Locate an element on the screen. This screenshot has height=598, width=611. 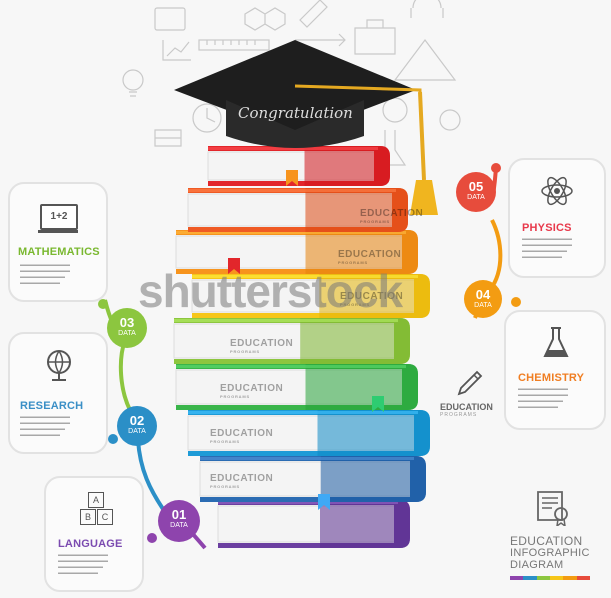
language-title: LANGUAGE is located at coordinates (90, 544).